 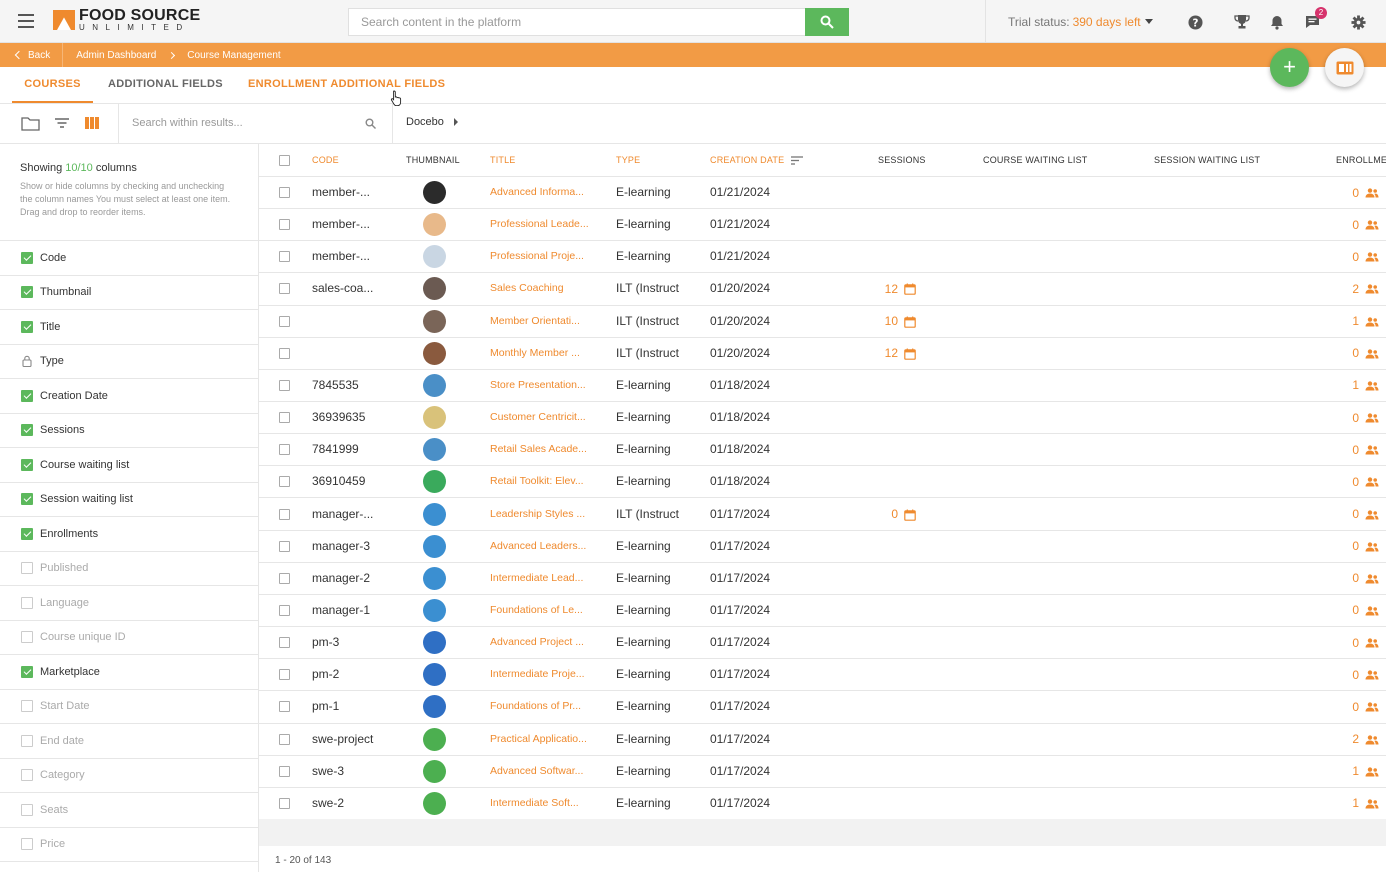 What do you see at coordinates (129, 741) in the screenshot?
I see `column-toggle-end-date: End date` at bounding box center [129, 741].